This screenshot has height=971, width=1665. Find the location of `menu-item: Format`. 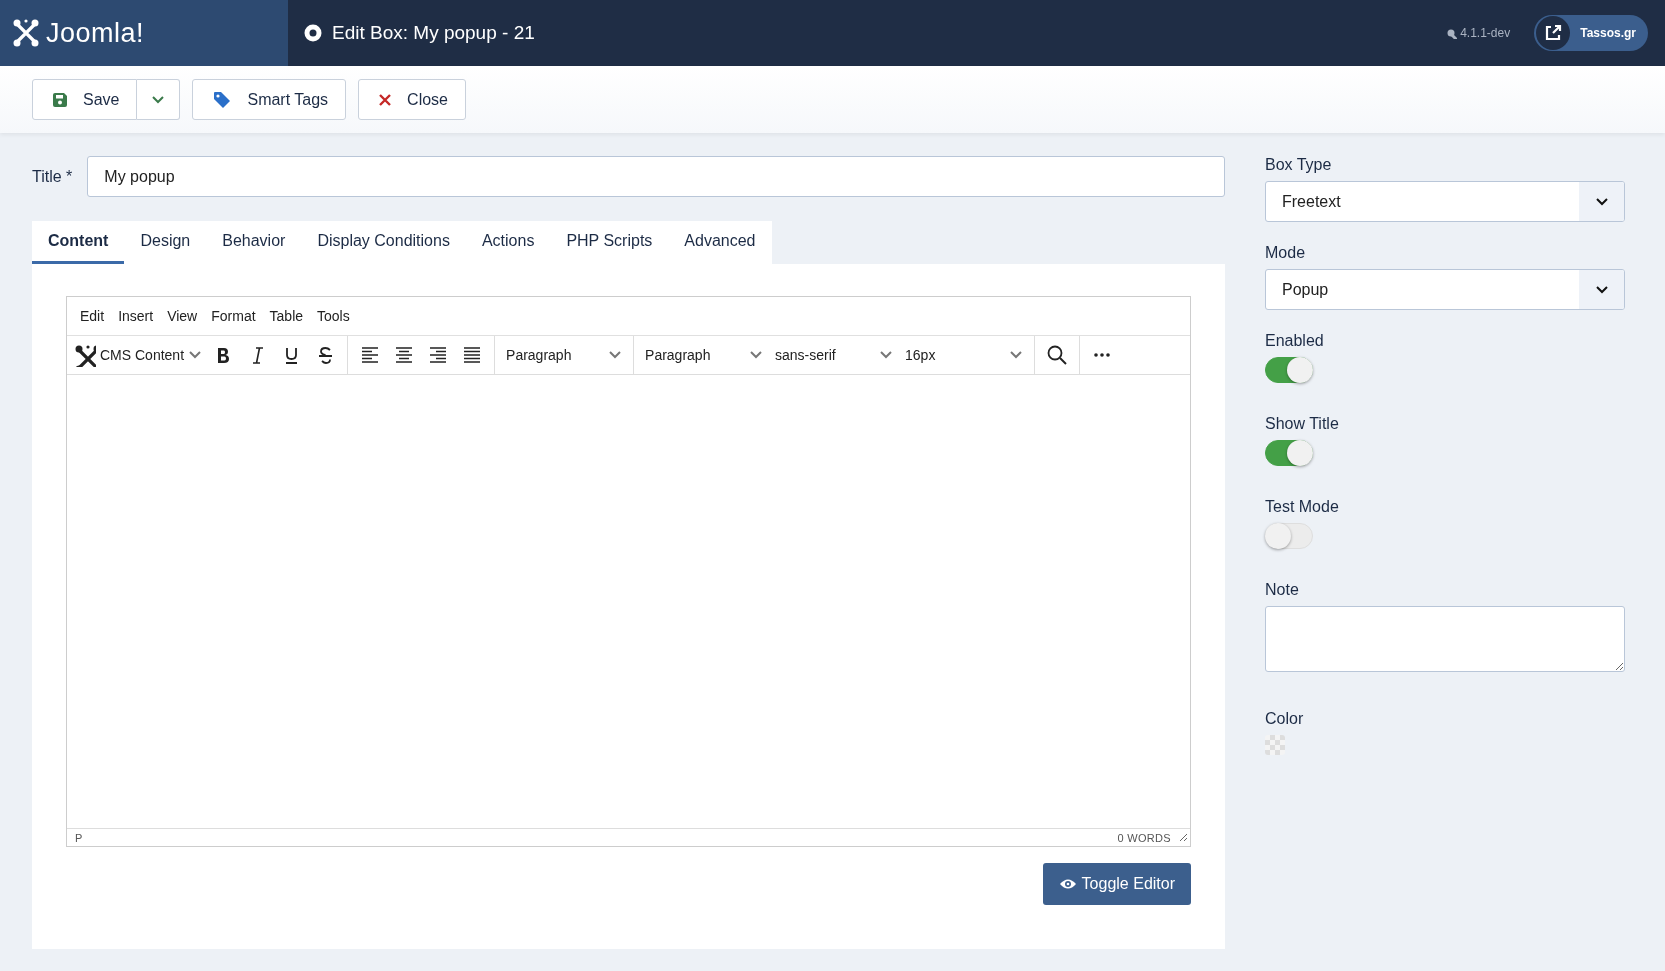

menu-item: Format is located at coordinates (233, 316).